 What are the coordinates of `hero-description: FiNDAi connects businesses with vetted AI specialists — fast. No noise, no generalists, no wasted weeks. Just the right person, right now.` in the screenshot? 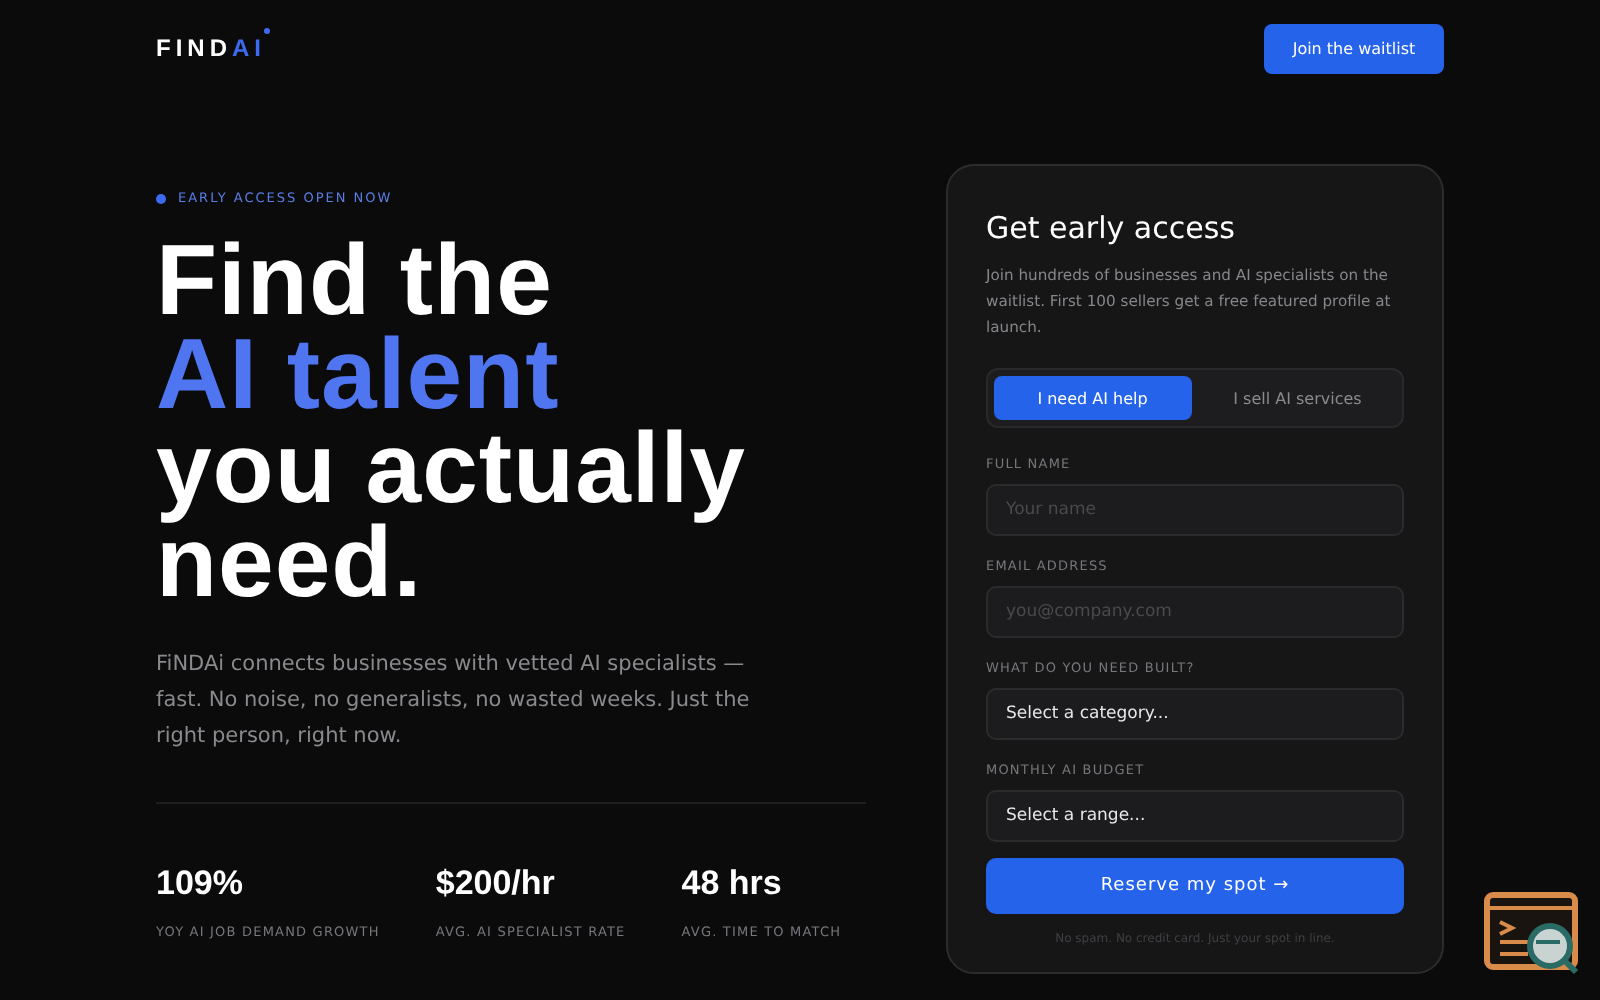 It's located at (454, 701).